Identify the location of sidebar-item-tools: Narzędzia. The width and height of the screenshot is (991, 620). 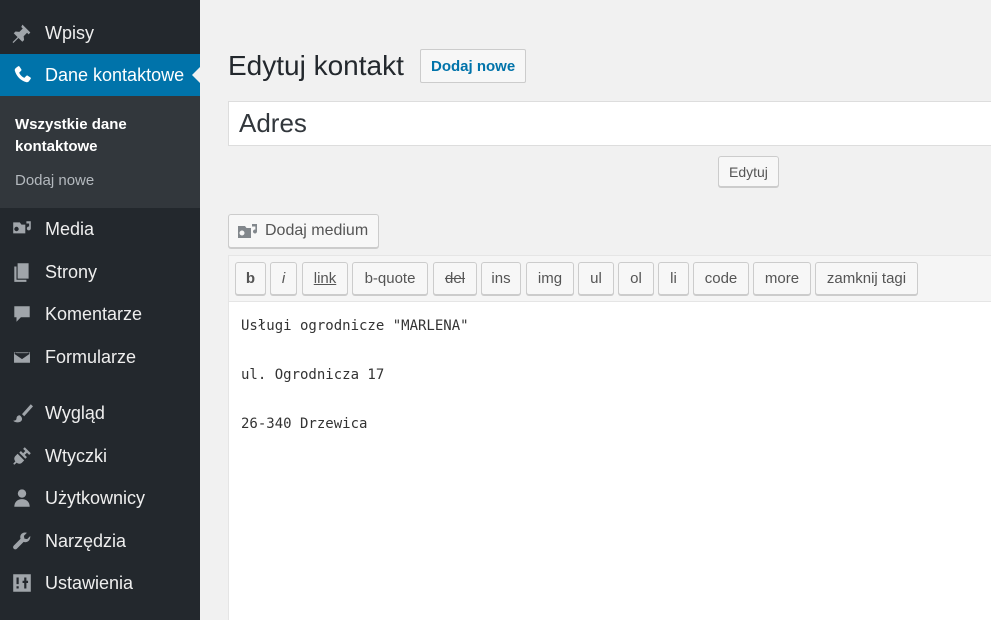
(100, 541).